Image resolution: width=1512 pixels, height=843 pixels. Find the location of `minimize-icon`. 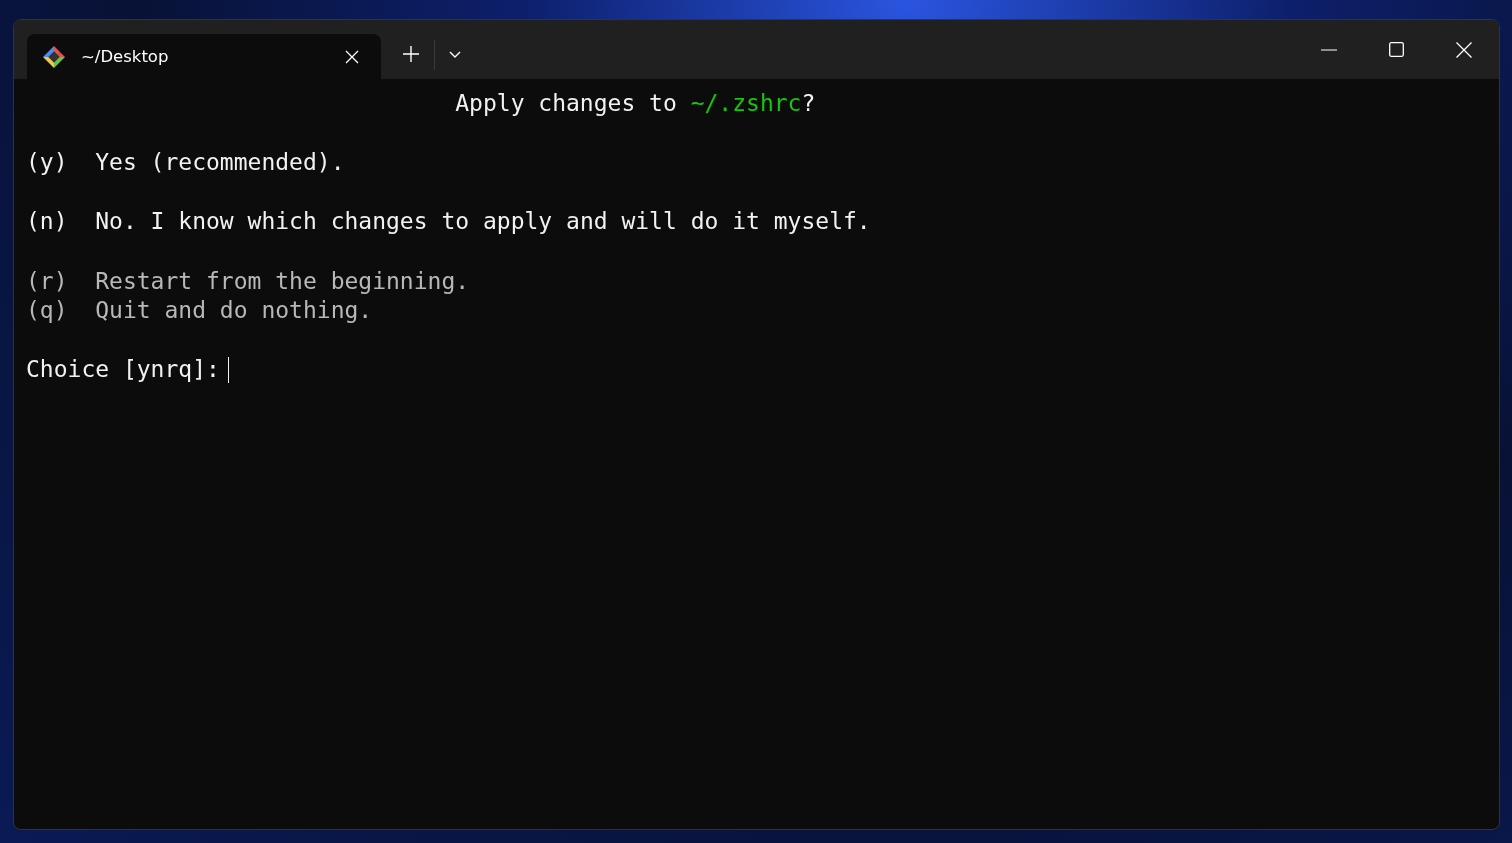

minimize-icon is located at coordinates (1329, 49).